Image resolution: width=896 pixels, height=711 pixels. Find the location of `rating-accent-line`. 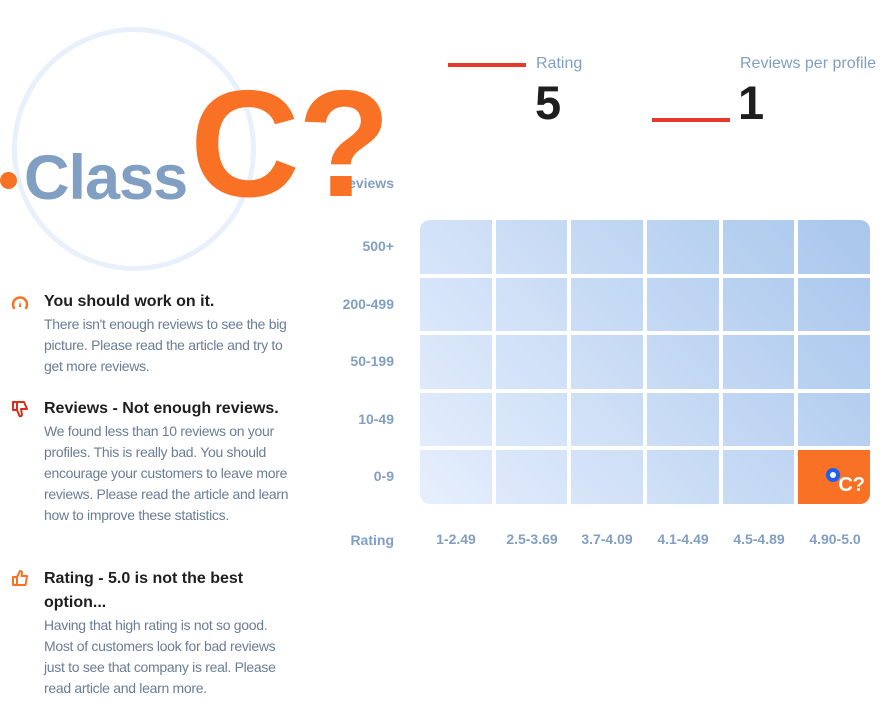

rating-accent-line is located at coordinates (487, 65).